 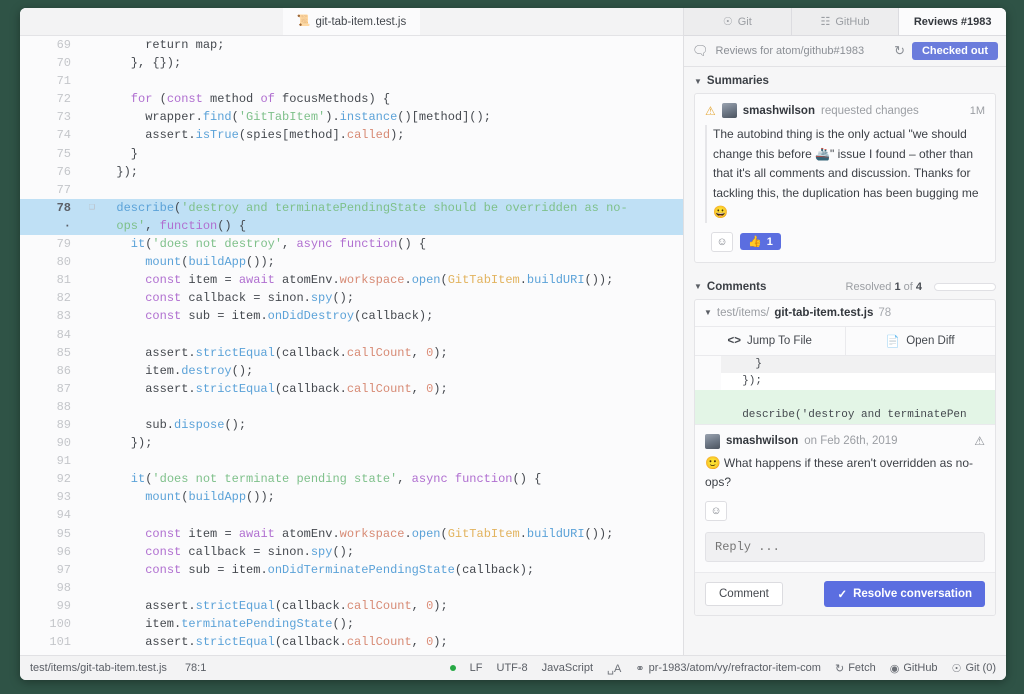 What do you see at coordinates (476, 668) in the screenshot?
I see `status-line-ending: LF` at bounding box center [476, 668].